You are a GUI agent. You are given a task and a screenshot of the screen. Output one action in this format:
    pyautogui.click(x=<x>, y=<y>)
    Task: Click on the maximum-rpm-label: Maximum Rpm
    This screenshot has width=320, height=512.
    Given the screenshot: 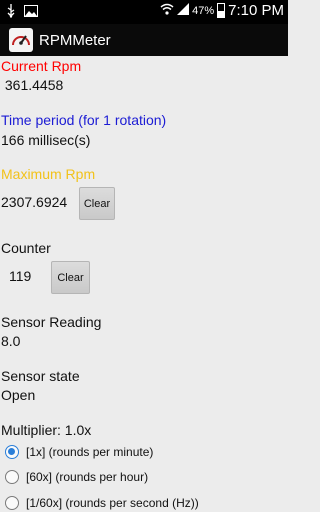 What is the action you would take?
    pyautogui.click(x=48, y=174)
    